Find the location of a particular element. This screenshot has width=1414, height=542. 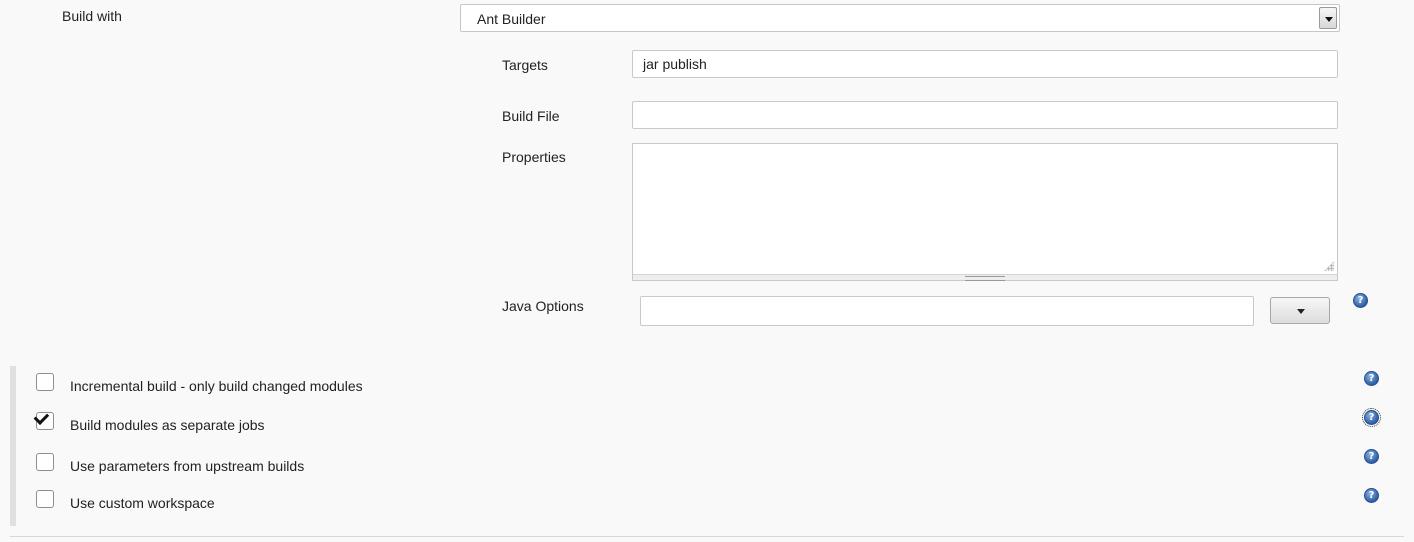

targets-label: Targets is located at coordinates (525, 65).